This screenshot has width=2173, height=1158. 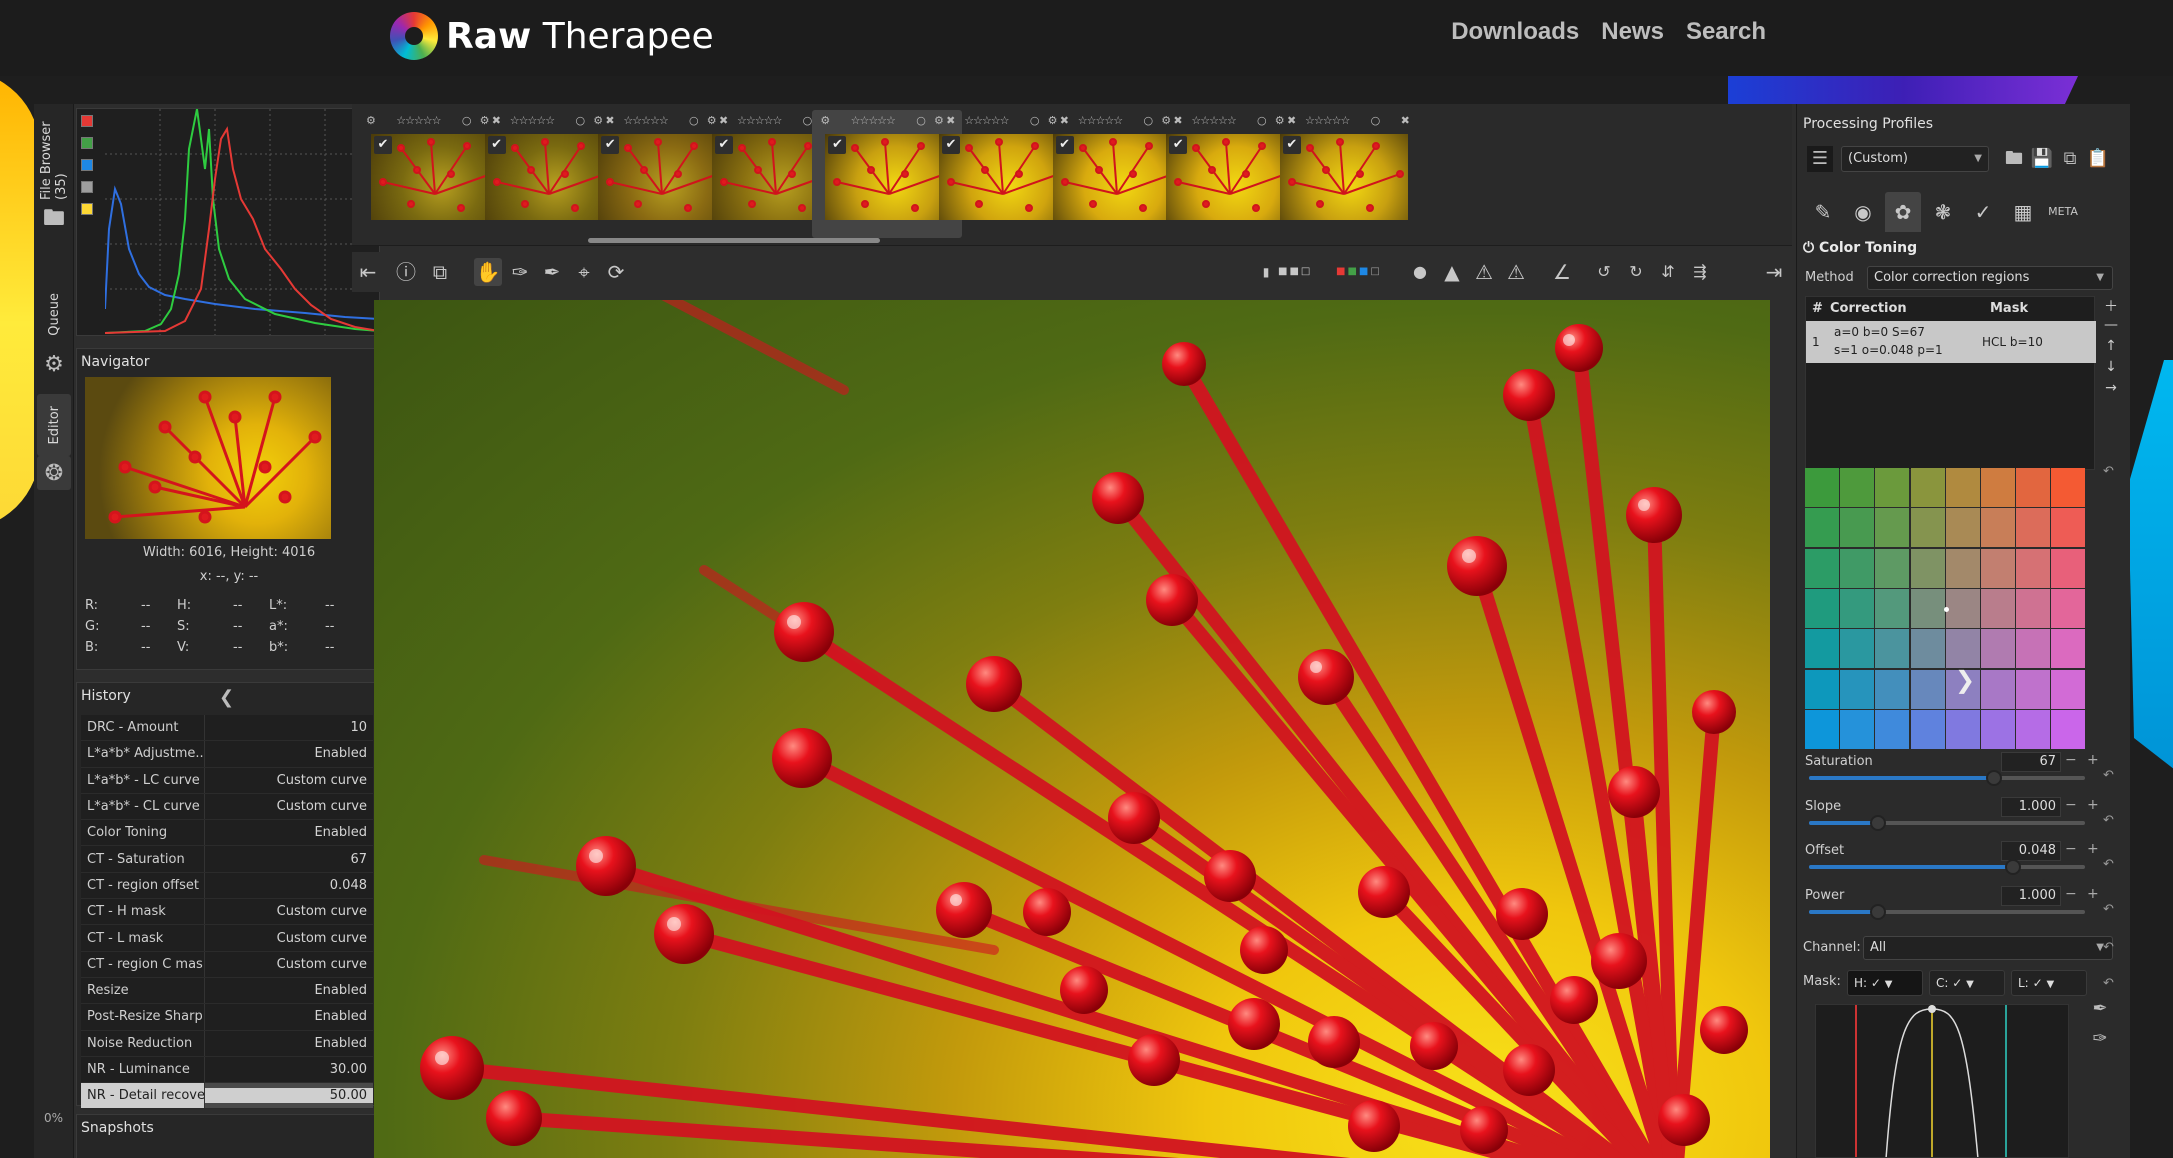 What do you see at coordinates (2111, 390) in the screenshot?
I see `copy-region-icon: →` at bounding box center [2111, 390].